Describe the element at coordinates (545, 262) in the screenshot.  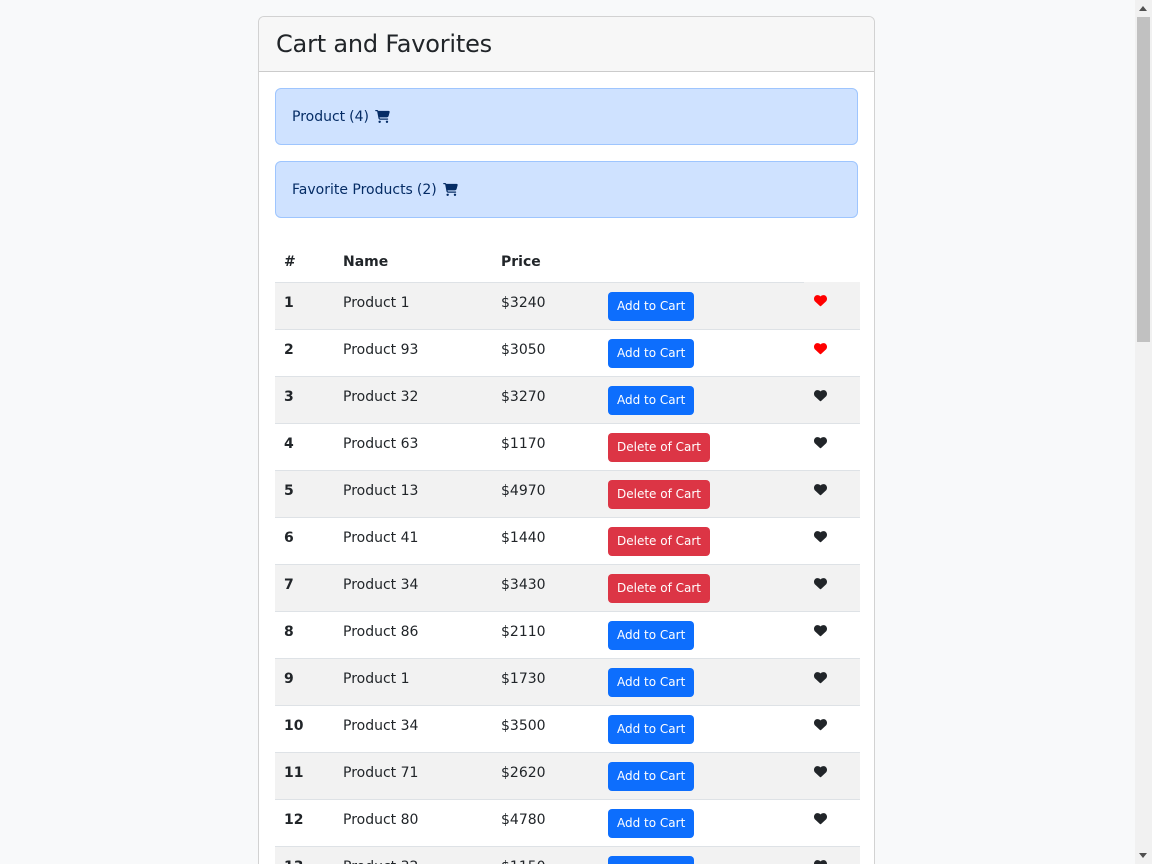
I see `header-price: Price` at that location.